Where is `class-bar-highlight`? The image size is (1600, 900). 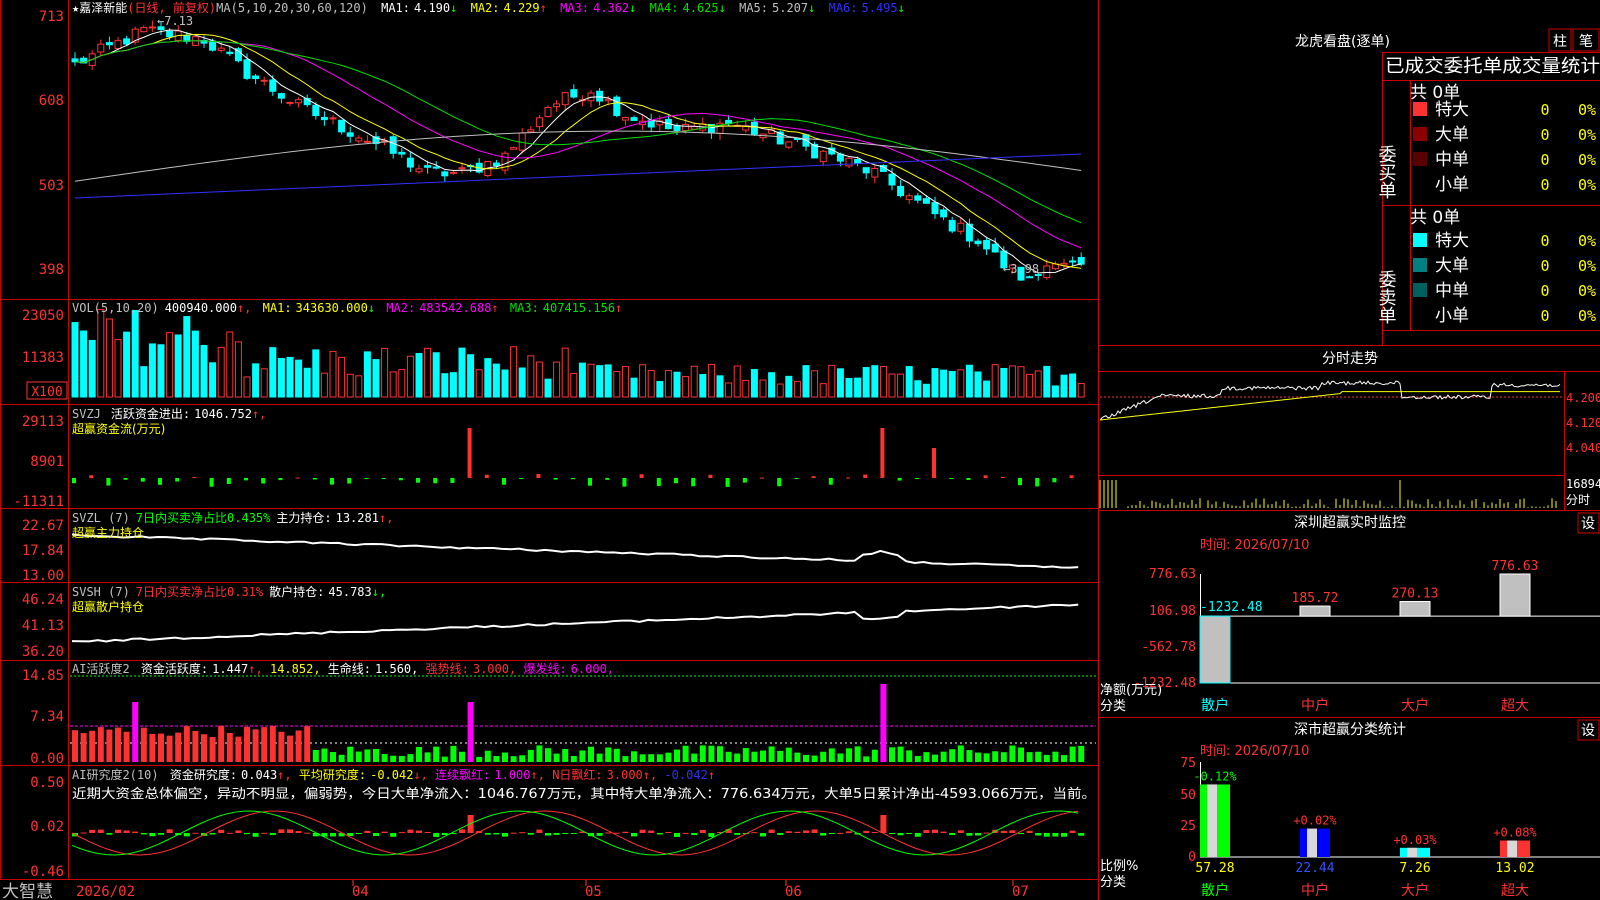
class-bar-highlight is located at coordinates (1212, 820).